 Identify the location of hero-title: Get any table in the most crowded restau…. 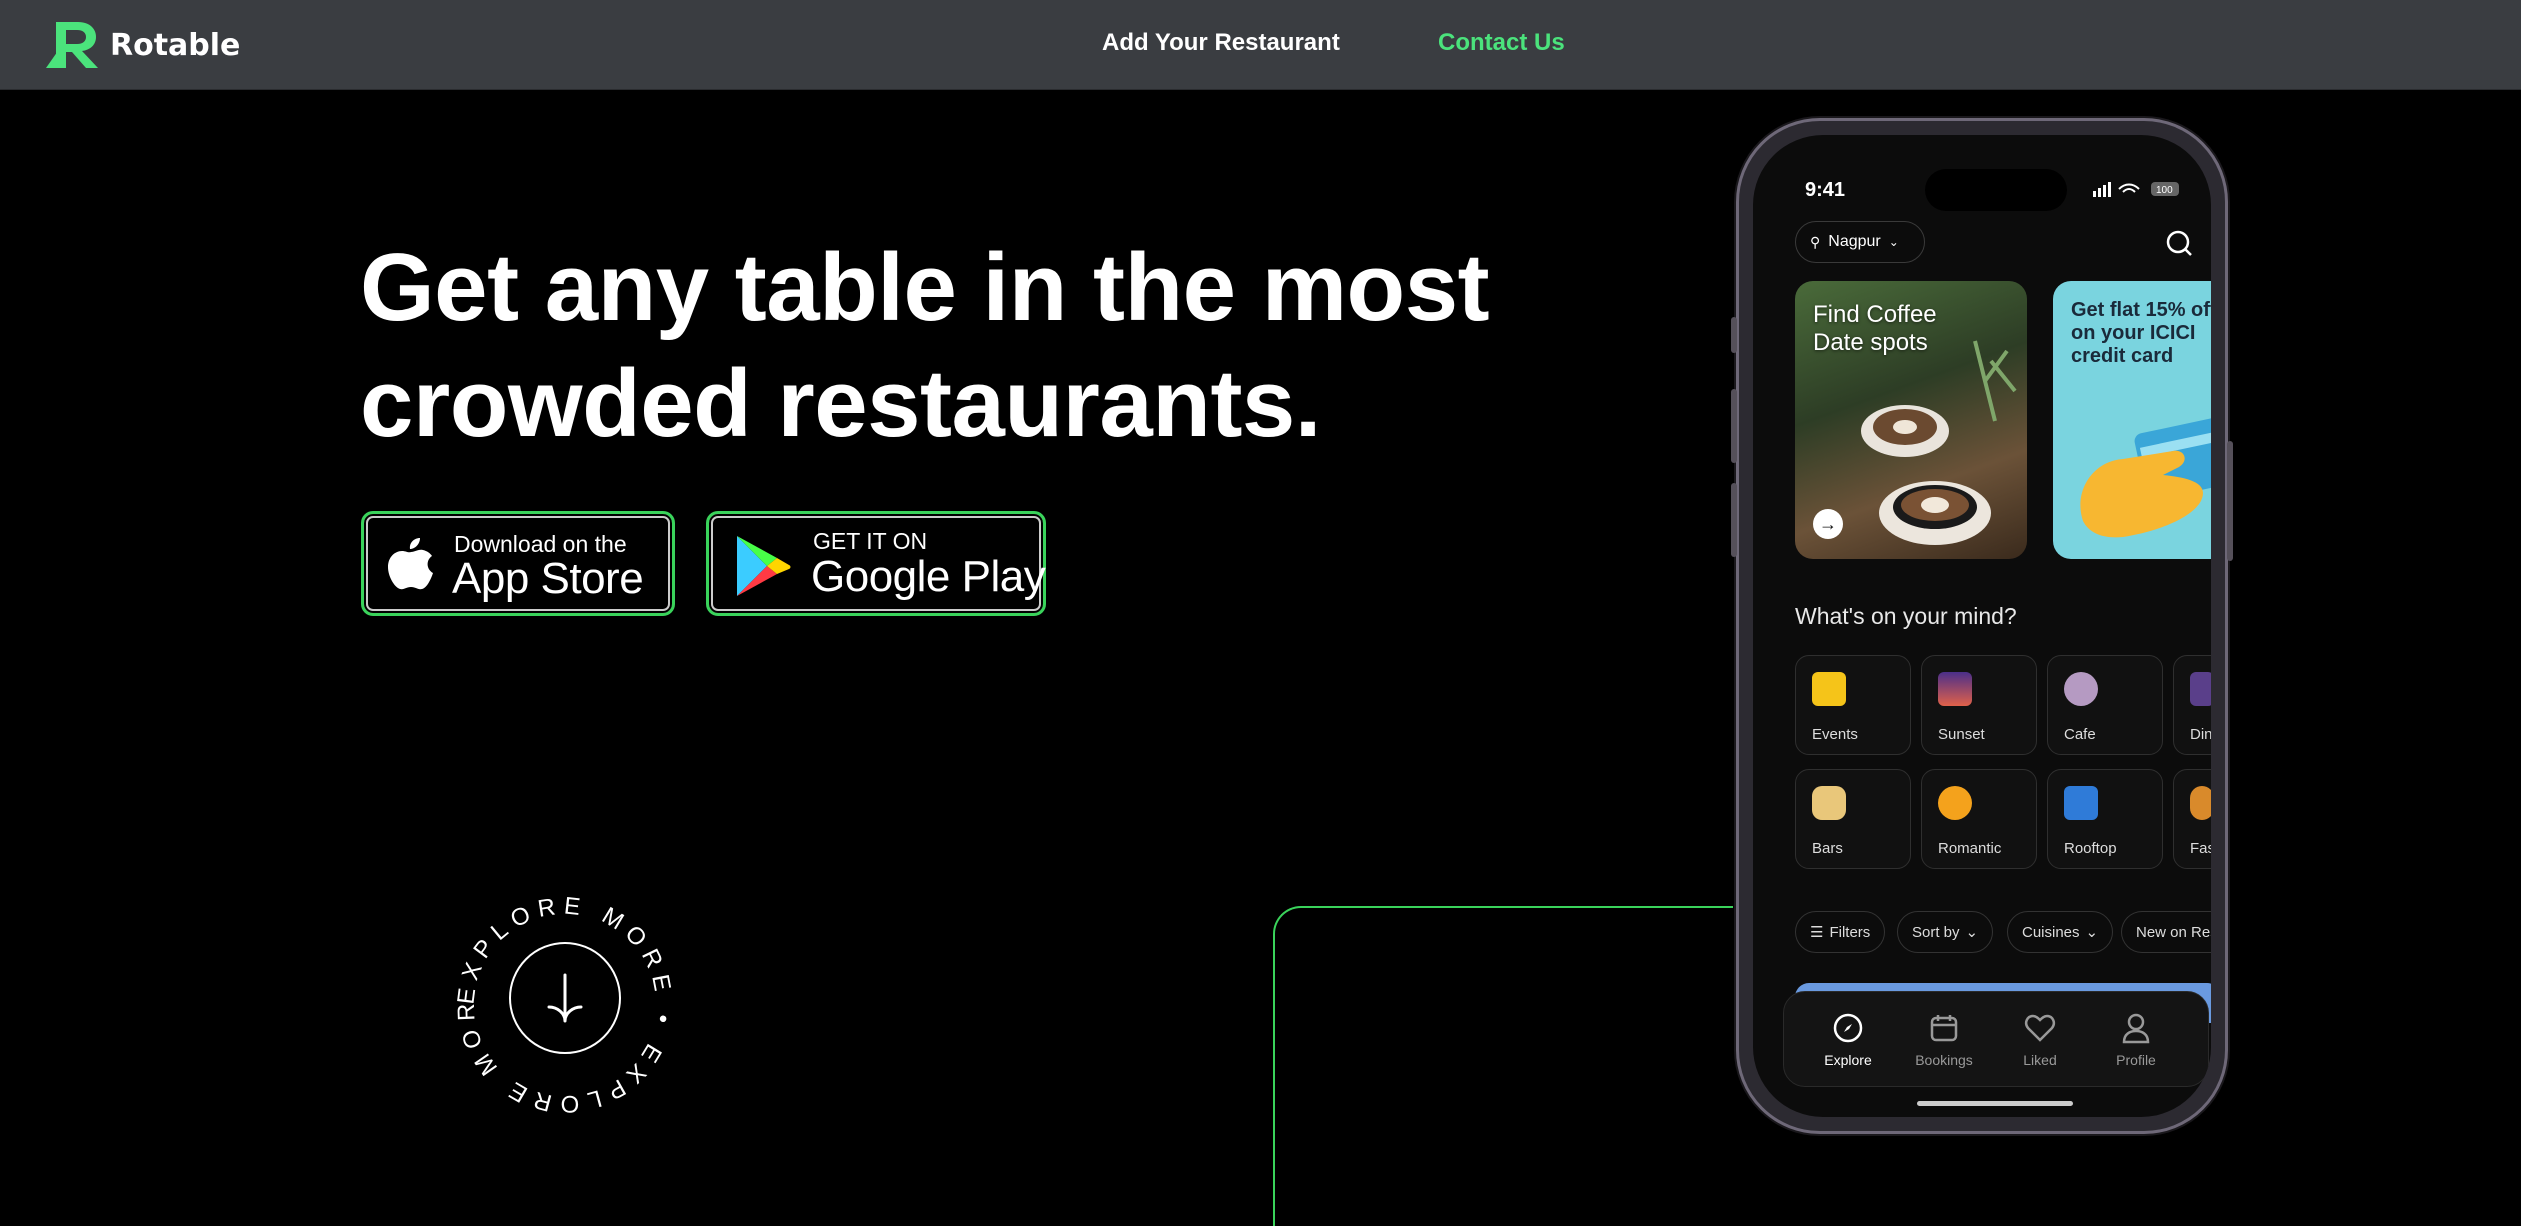
(960, 346).